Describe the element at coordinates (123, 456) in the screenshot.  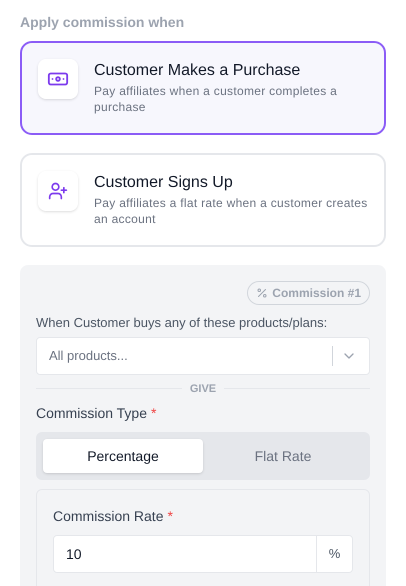
I see `segment-tab: Percentage` at that location.